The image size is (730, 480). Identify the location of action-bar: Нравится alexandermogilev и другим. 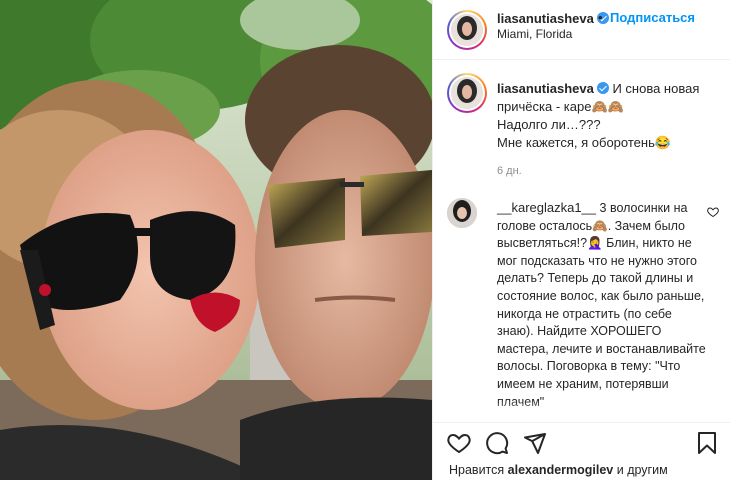
(581, 451).